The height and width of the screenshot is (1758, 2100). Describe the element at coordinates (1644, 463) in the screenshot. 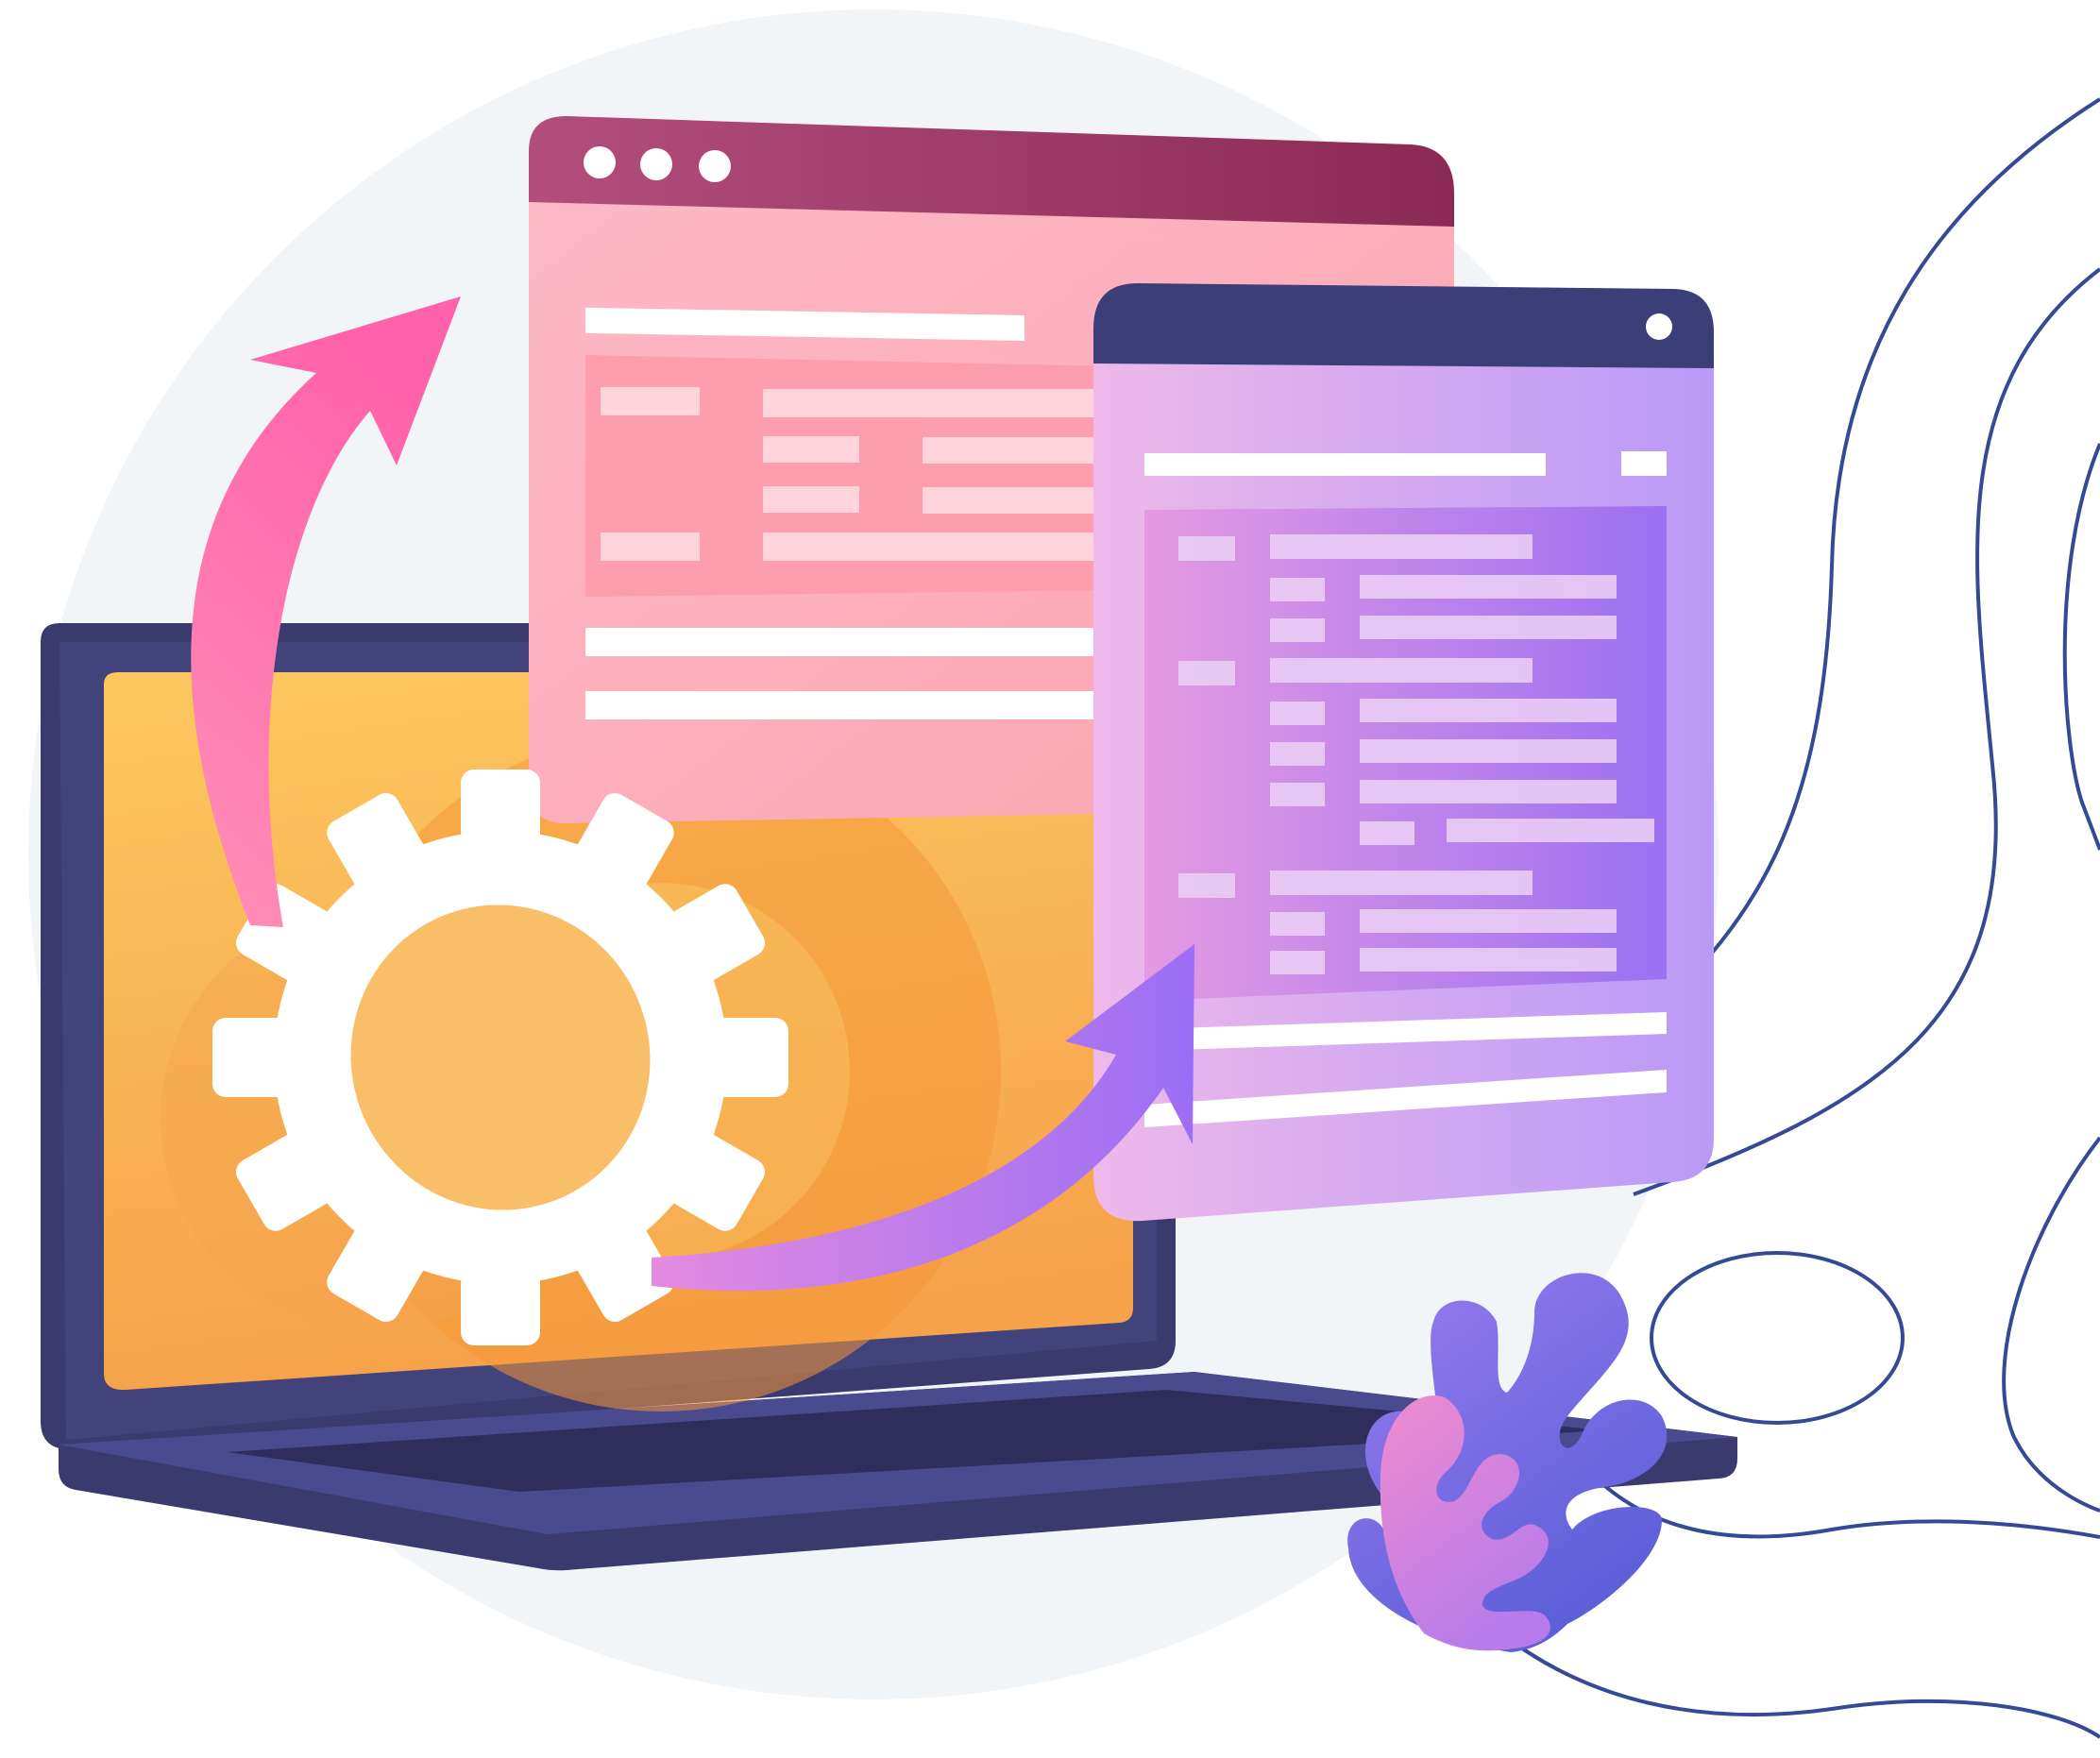

I see `purple-title-tag` at that location.